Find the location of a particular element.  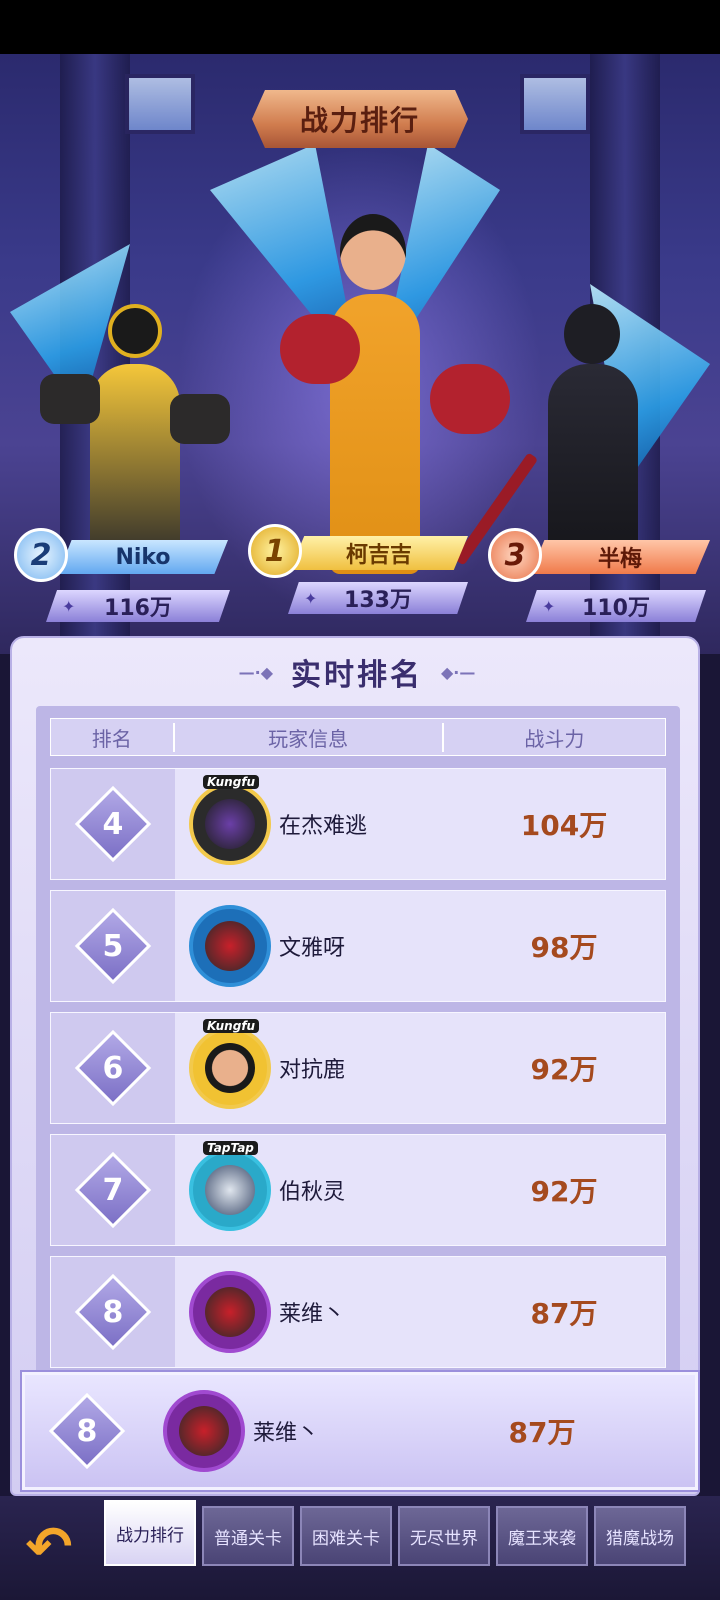

window-right is located at coordinates (555, 104).